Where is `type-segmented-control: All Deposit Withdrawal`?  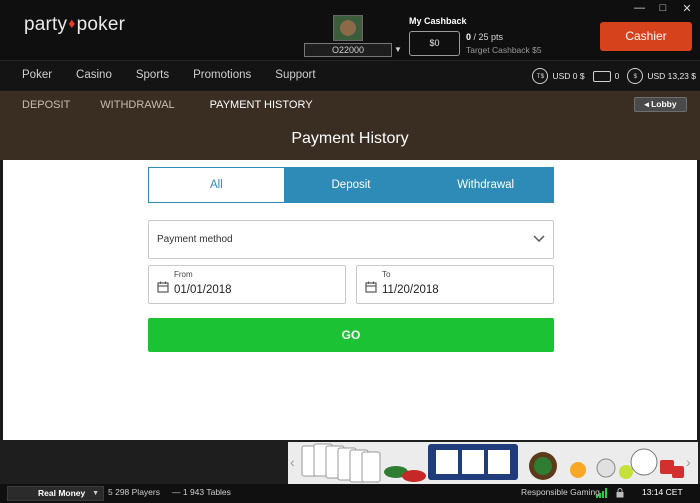
type-segmented-control: All Deposit Withdrawal is located at coordinates (351, 185).